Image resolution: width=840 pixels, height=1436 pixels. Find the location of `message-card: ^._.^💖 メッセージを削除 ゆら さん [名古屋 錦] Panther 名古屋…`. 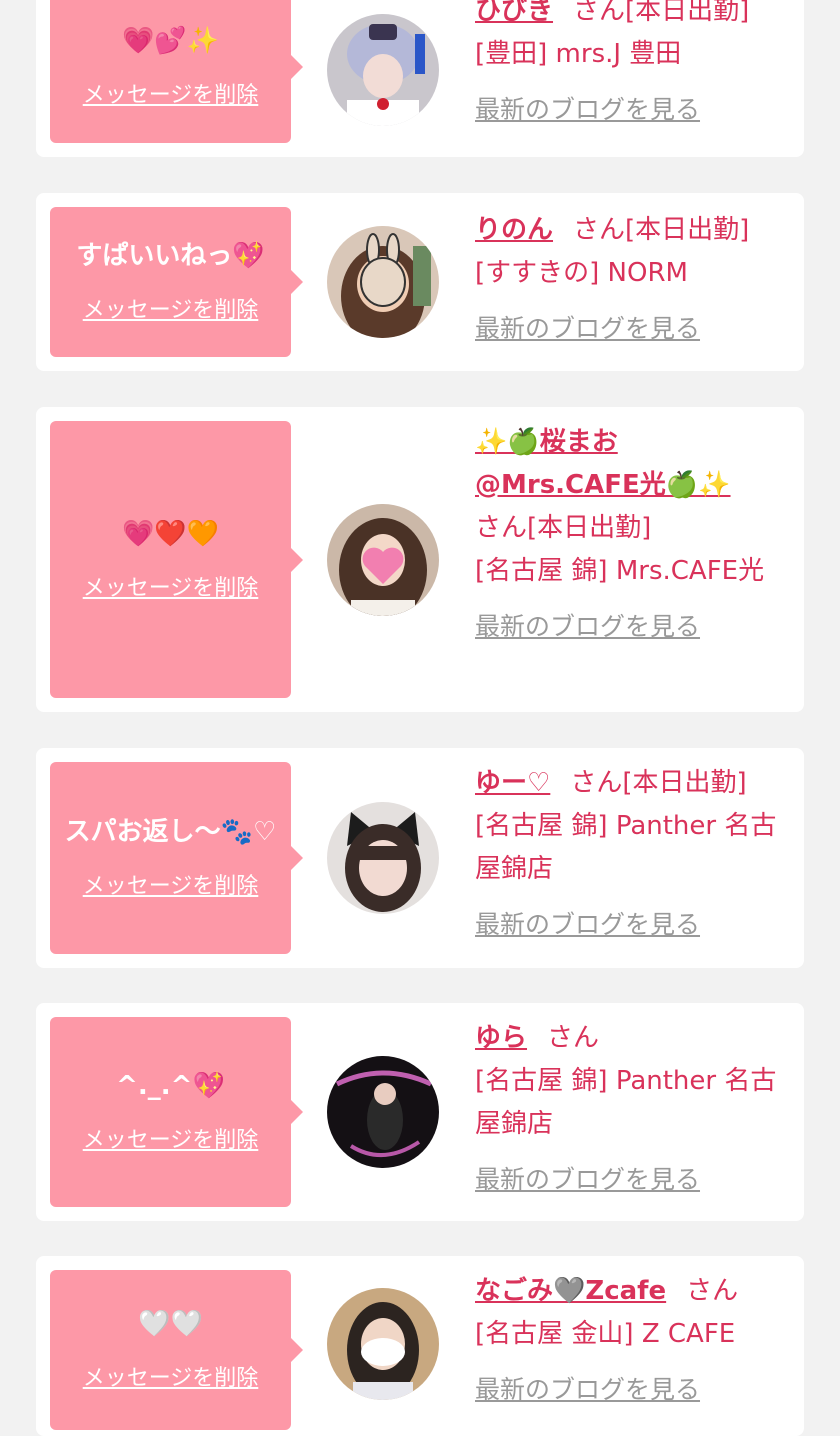

message-card: ^._.^💖 メッセージを削除 ゆら さん [名古屋 錦] Panther 名古屋… is located at coordinates (420, 1112).